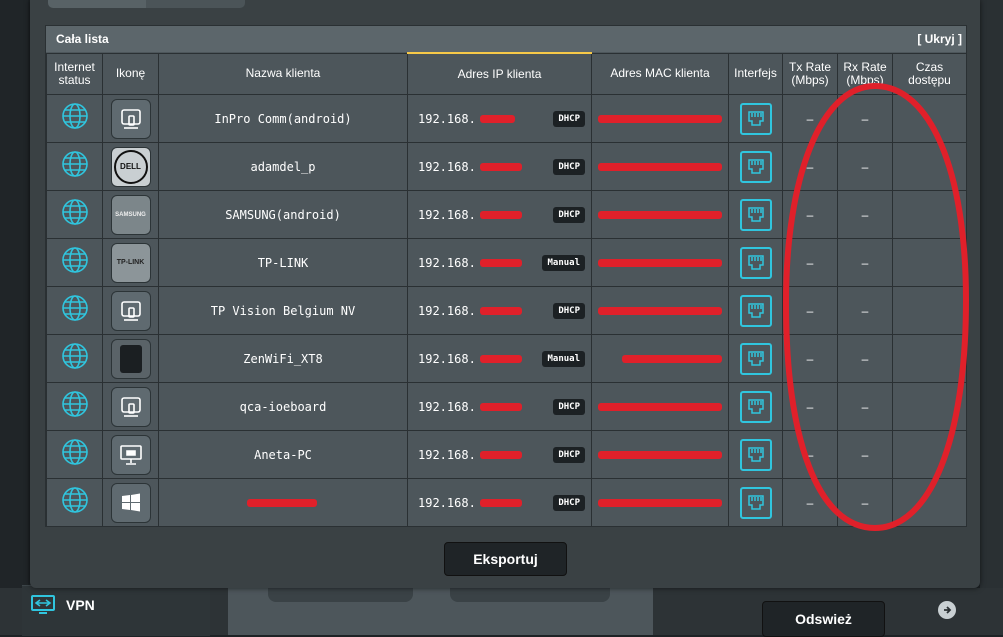 This screenshot has width=1003, height=637. What do you see at coordinates (130, 214) in the screenshot?
I see `samsung-logo-icon: SAMSUNG` at bounding box center [130, 214].